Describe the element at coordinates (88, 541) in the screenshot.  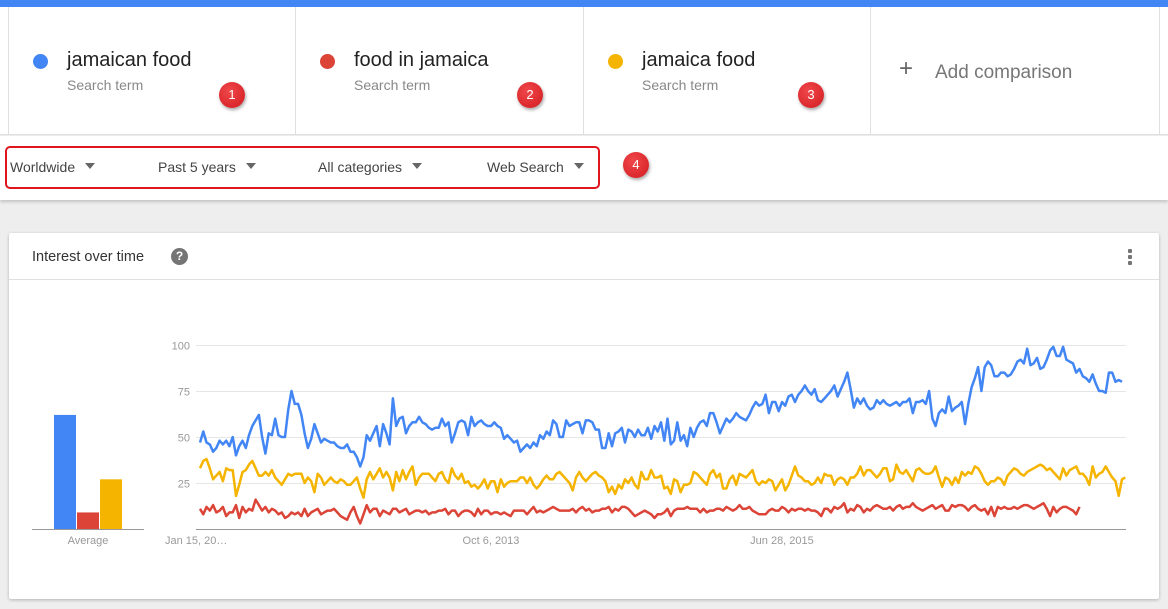
I see `average-label: Average` at that location.